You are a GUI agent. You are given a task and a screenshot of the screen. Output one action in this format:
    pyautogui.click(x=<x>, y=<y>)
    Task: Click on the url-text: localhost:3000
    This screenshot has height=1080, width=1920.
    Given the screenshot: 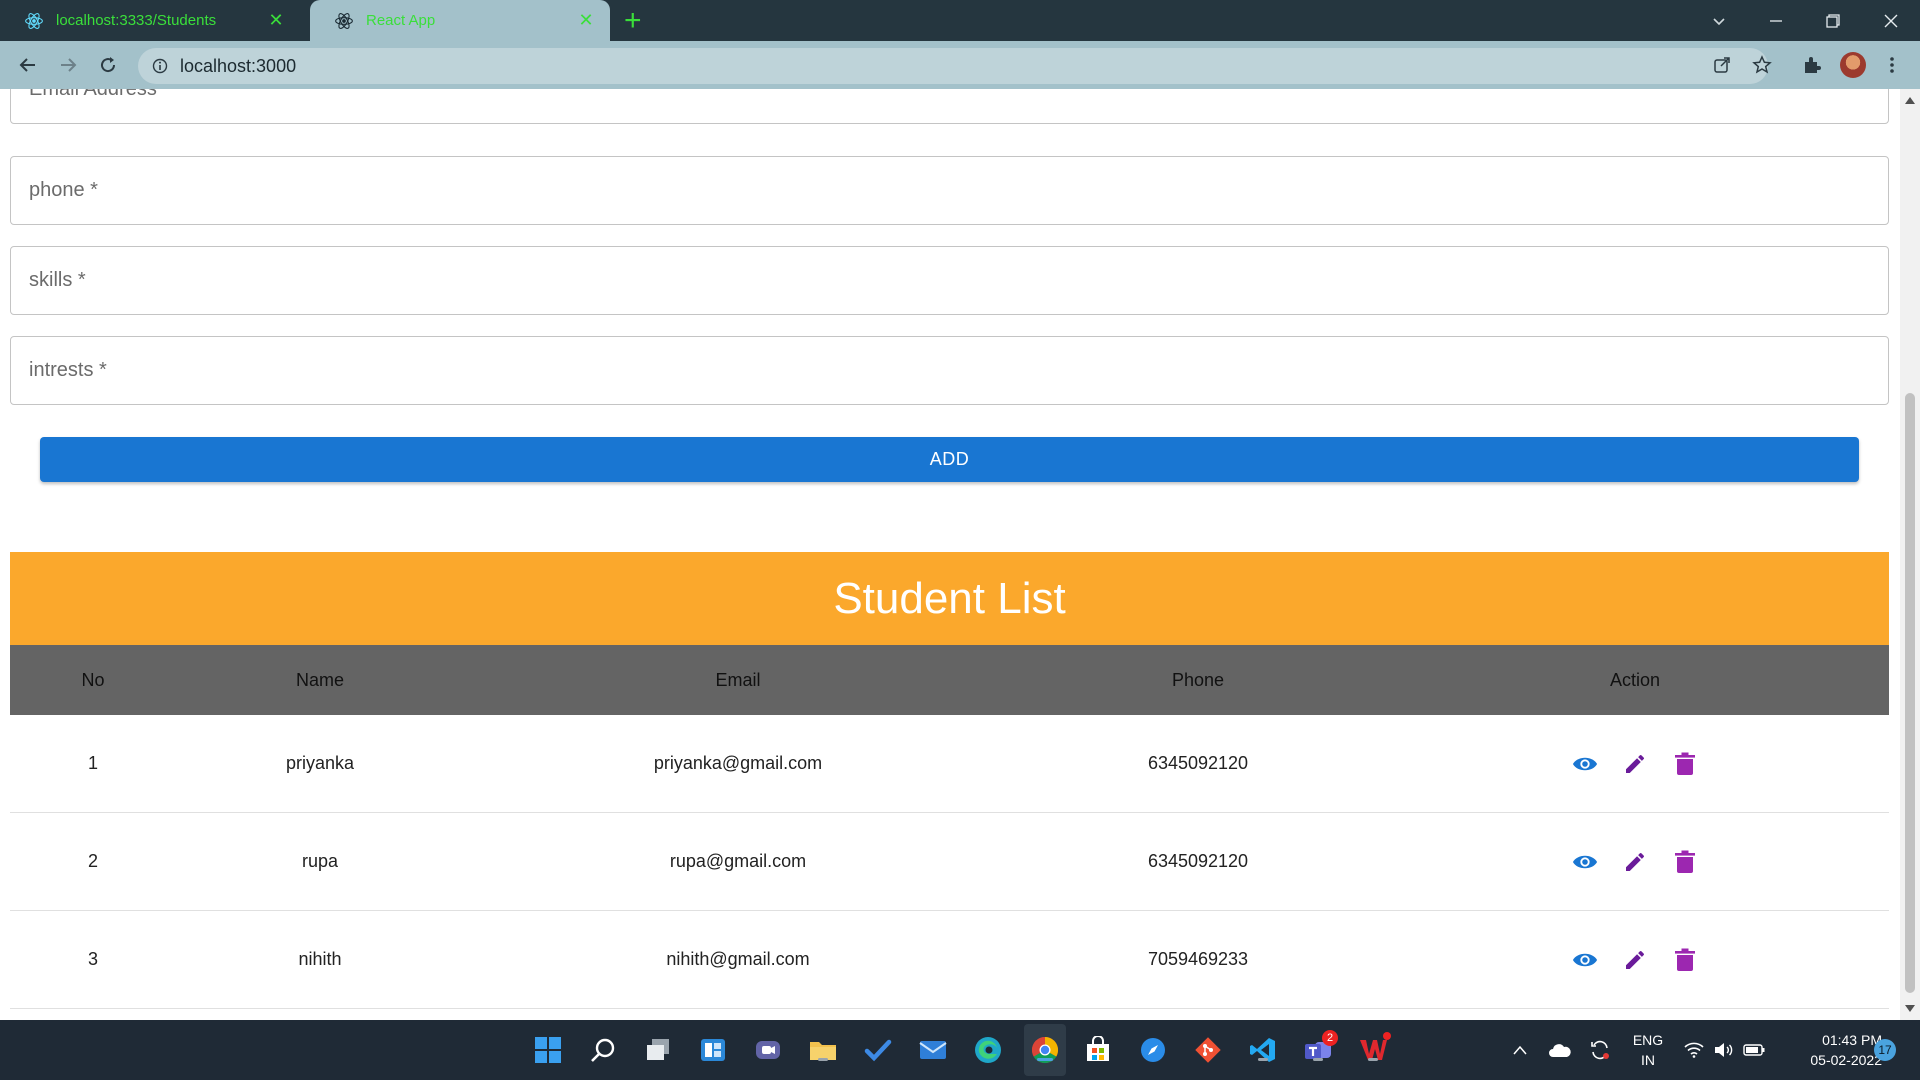 What is the action you would take?
    pyautogui.click(x=238, y=65)
    